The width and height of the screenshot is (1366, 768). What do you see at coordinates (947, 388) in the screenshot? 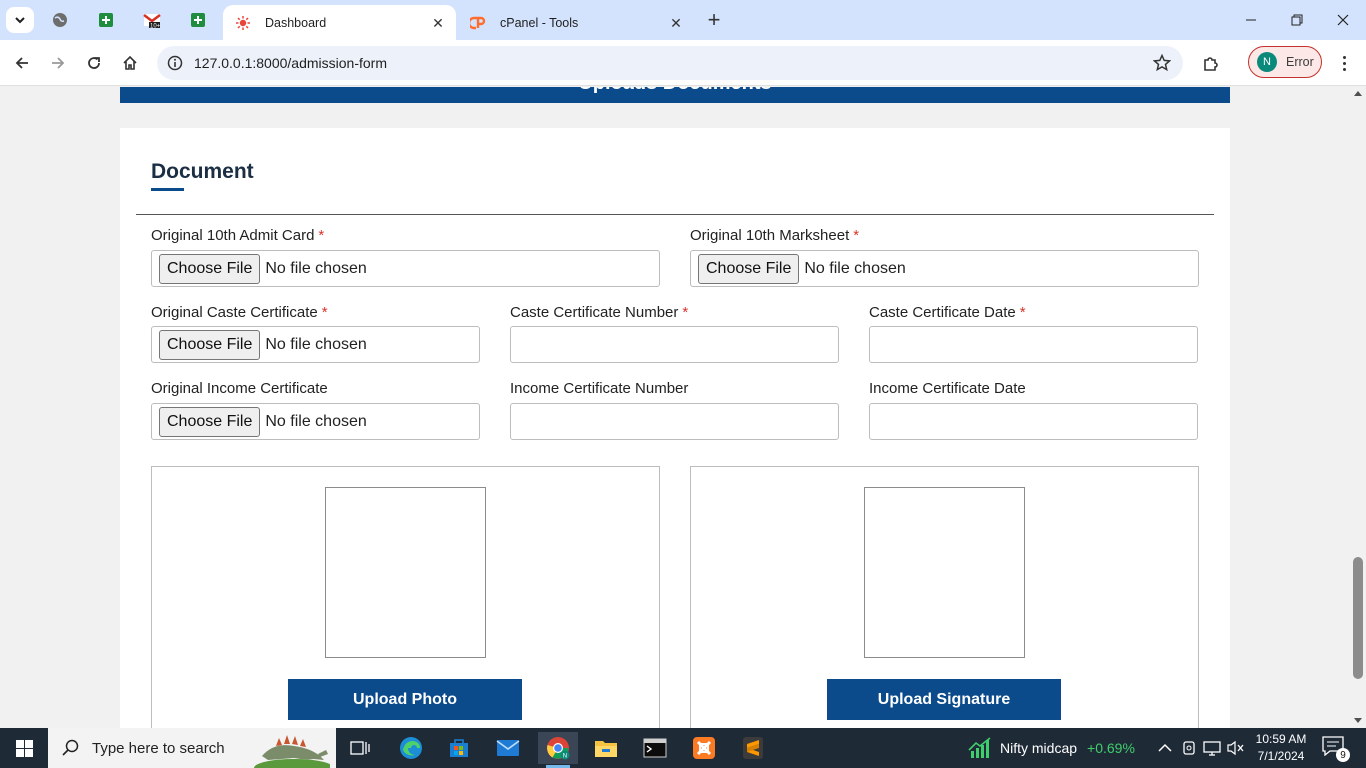
I see `income-date-label-text: Income Certificate Date` at bounding box center [947, 388].